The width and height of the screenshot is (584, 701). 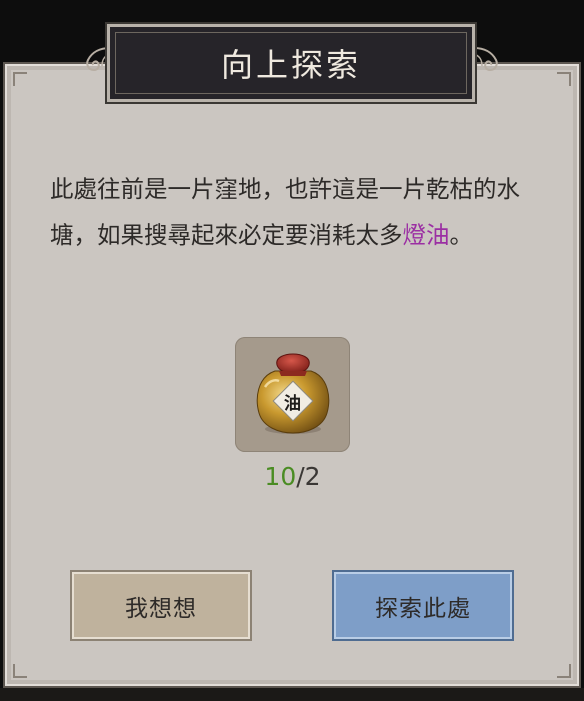 I want to click on item-slot: 油, so click(x=292, y=394).